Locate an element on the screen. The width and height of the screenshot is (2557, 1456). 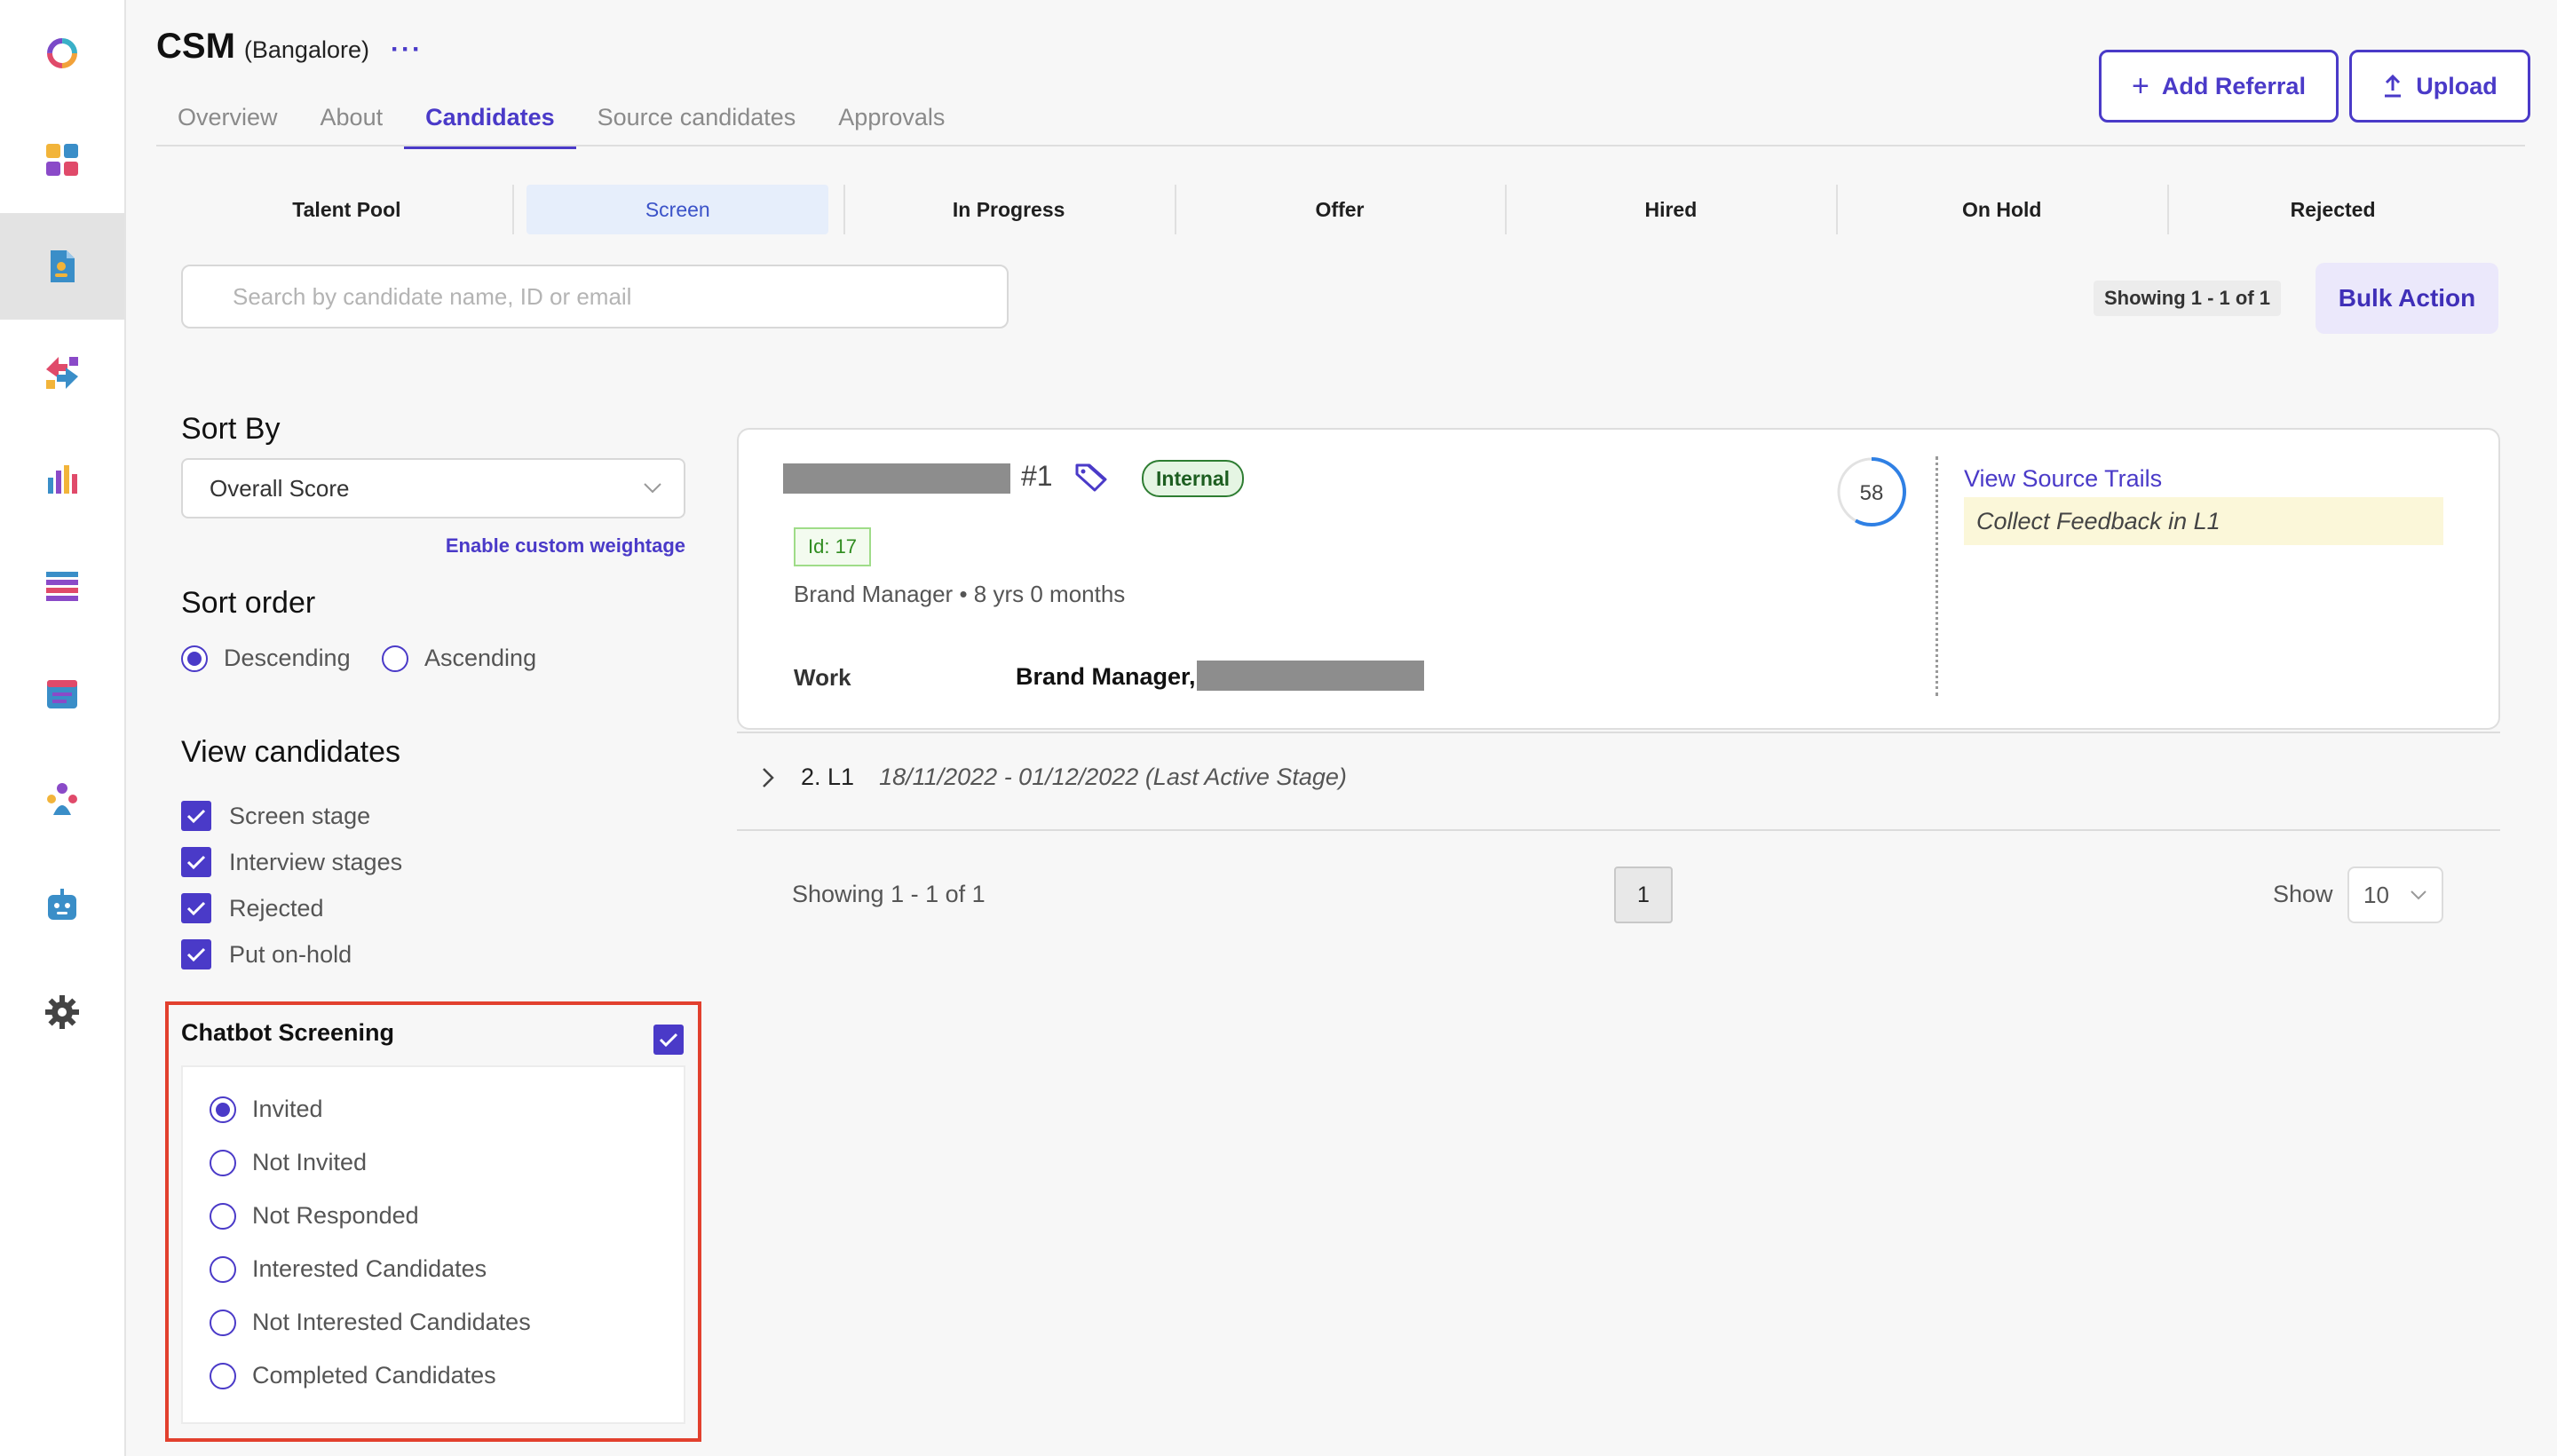
sort-by-select: Overall Score is located at coordinates (433, 488).